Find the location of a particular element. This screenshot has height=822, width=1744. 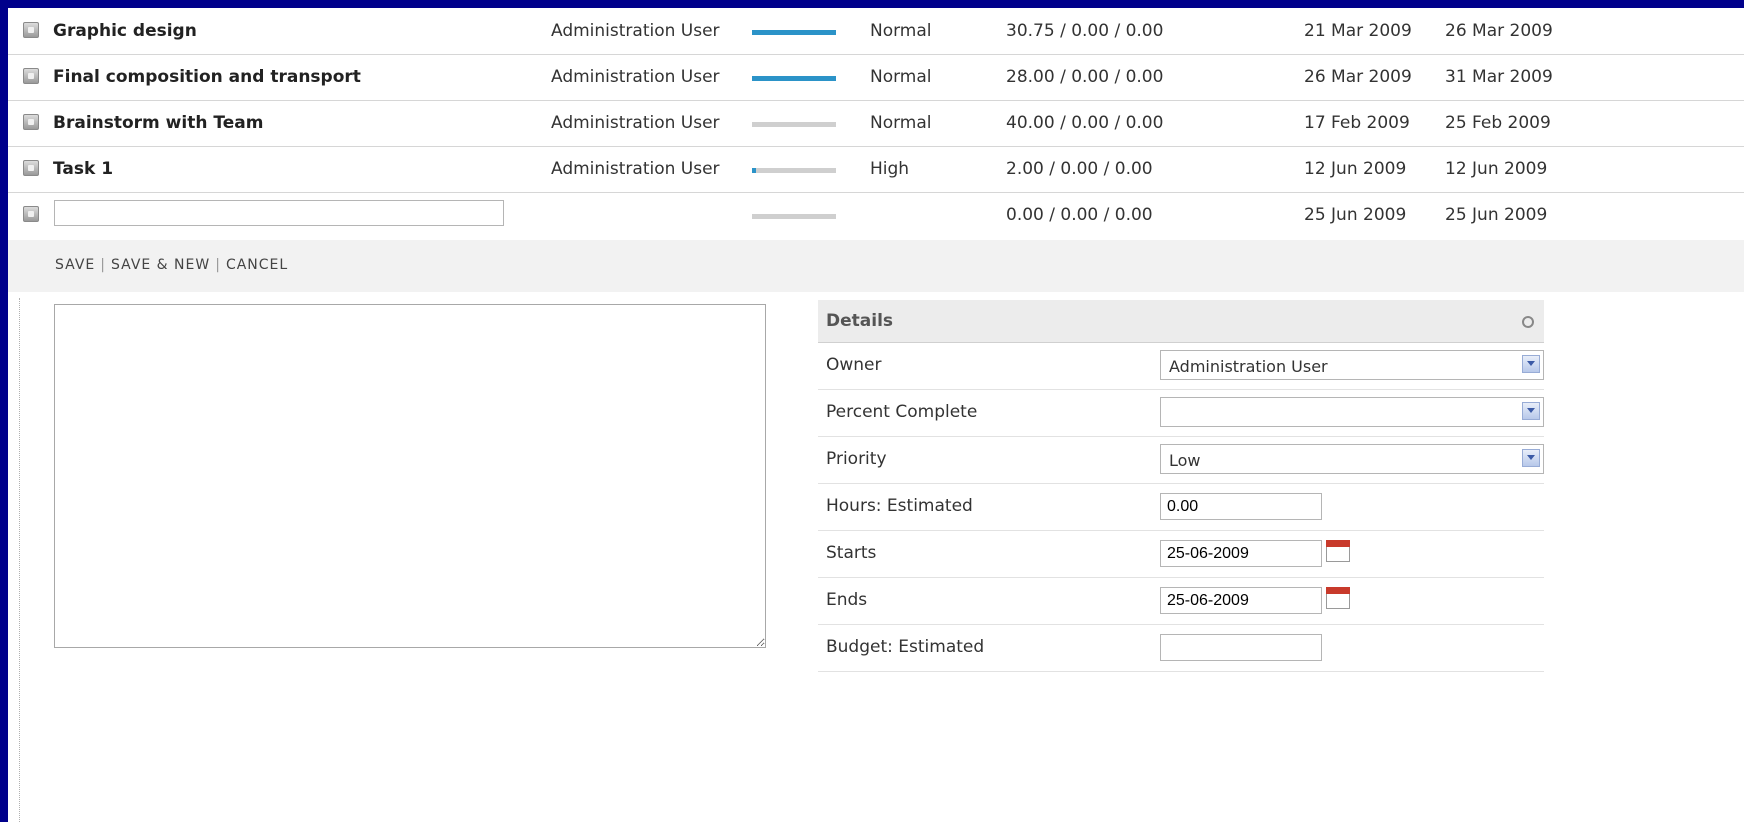

task-end-date: 25 Feb 2009 is located at coordinates (1498, 123).